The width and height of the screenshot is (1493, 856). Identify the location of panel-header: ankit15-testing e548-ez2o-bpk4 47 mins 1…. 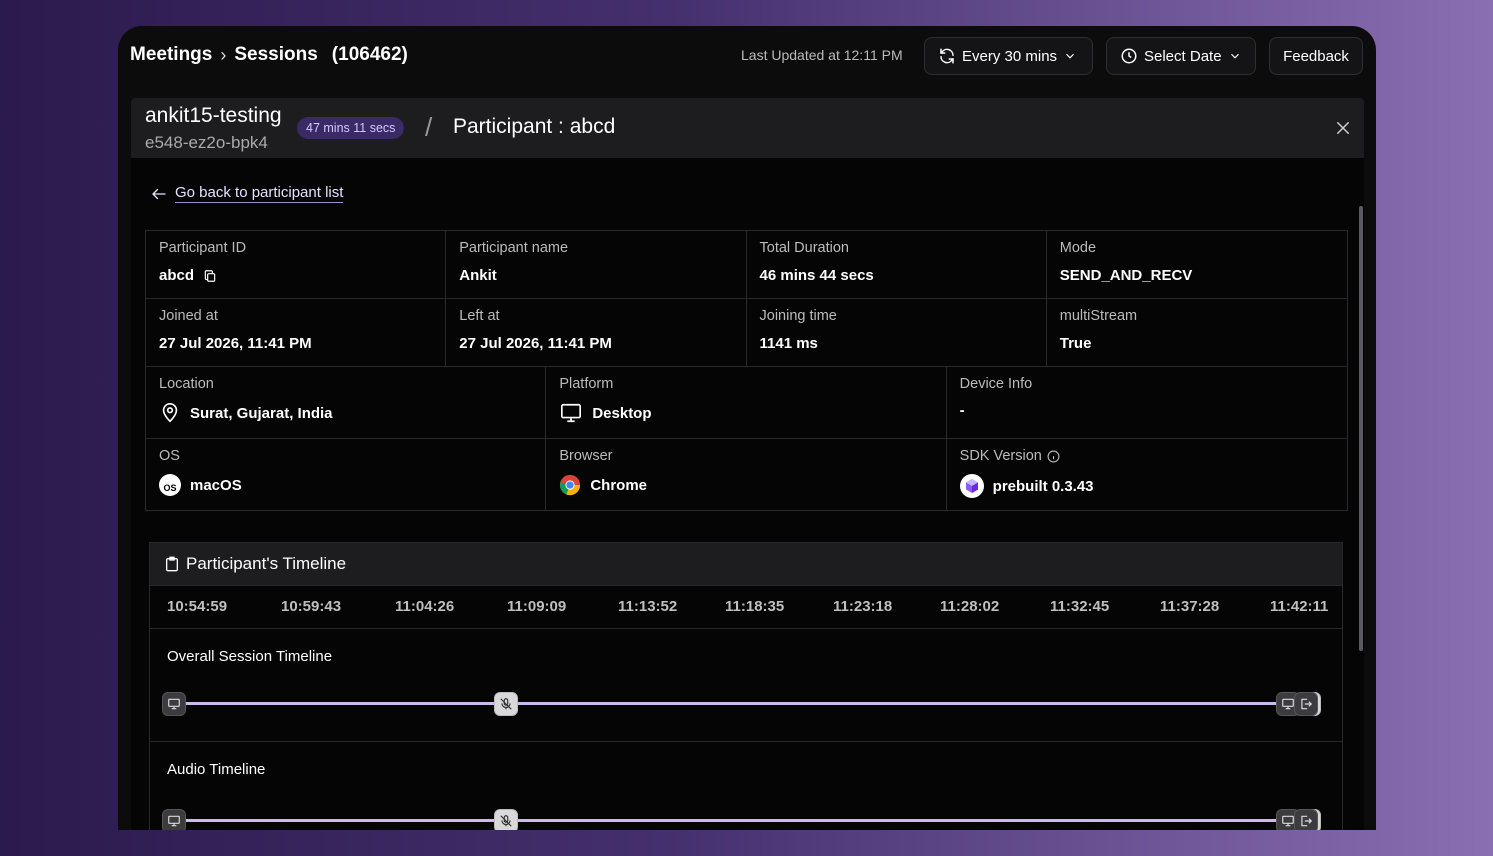
(747, 128).